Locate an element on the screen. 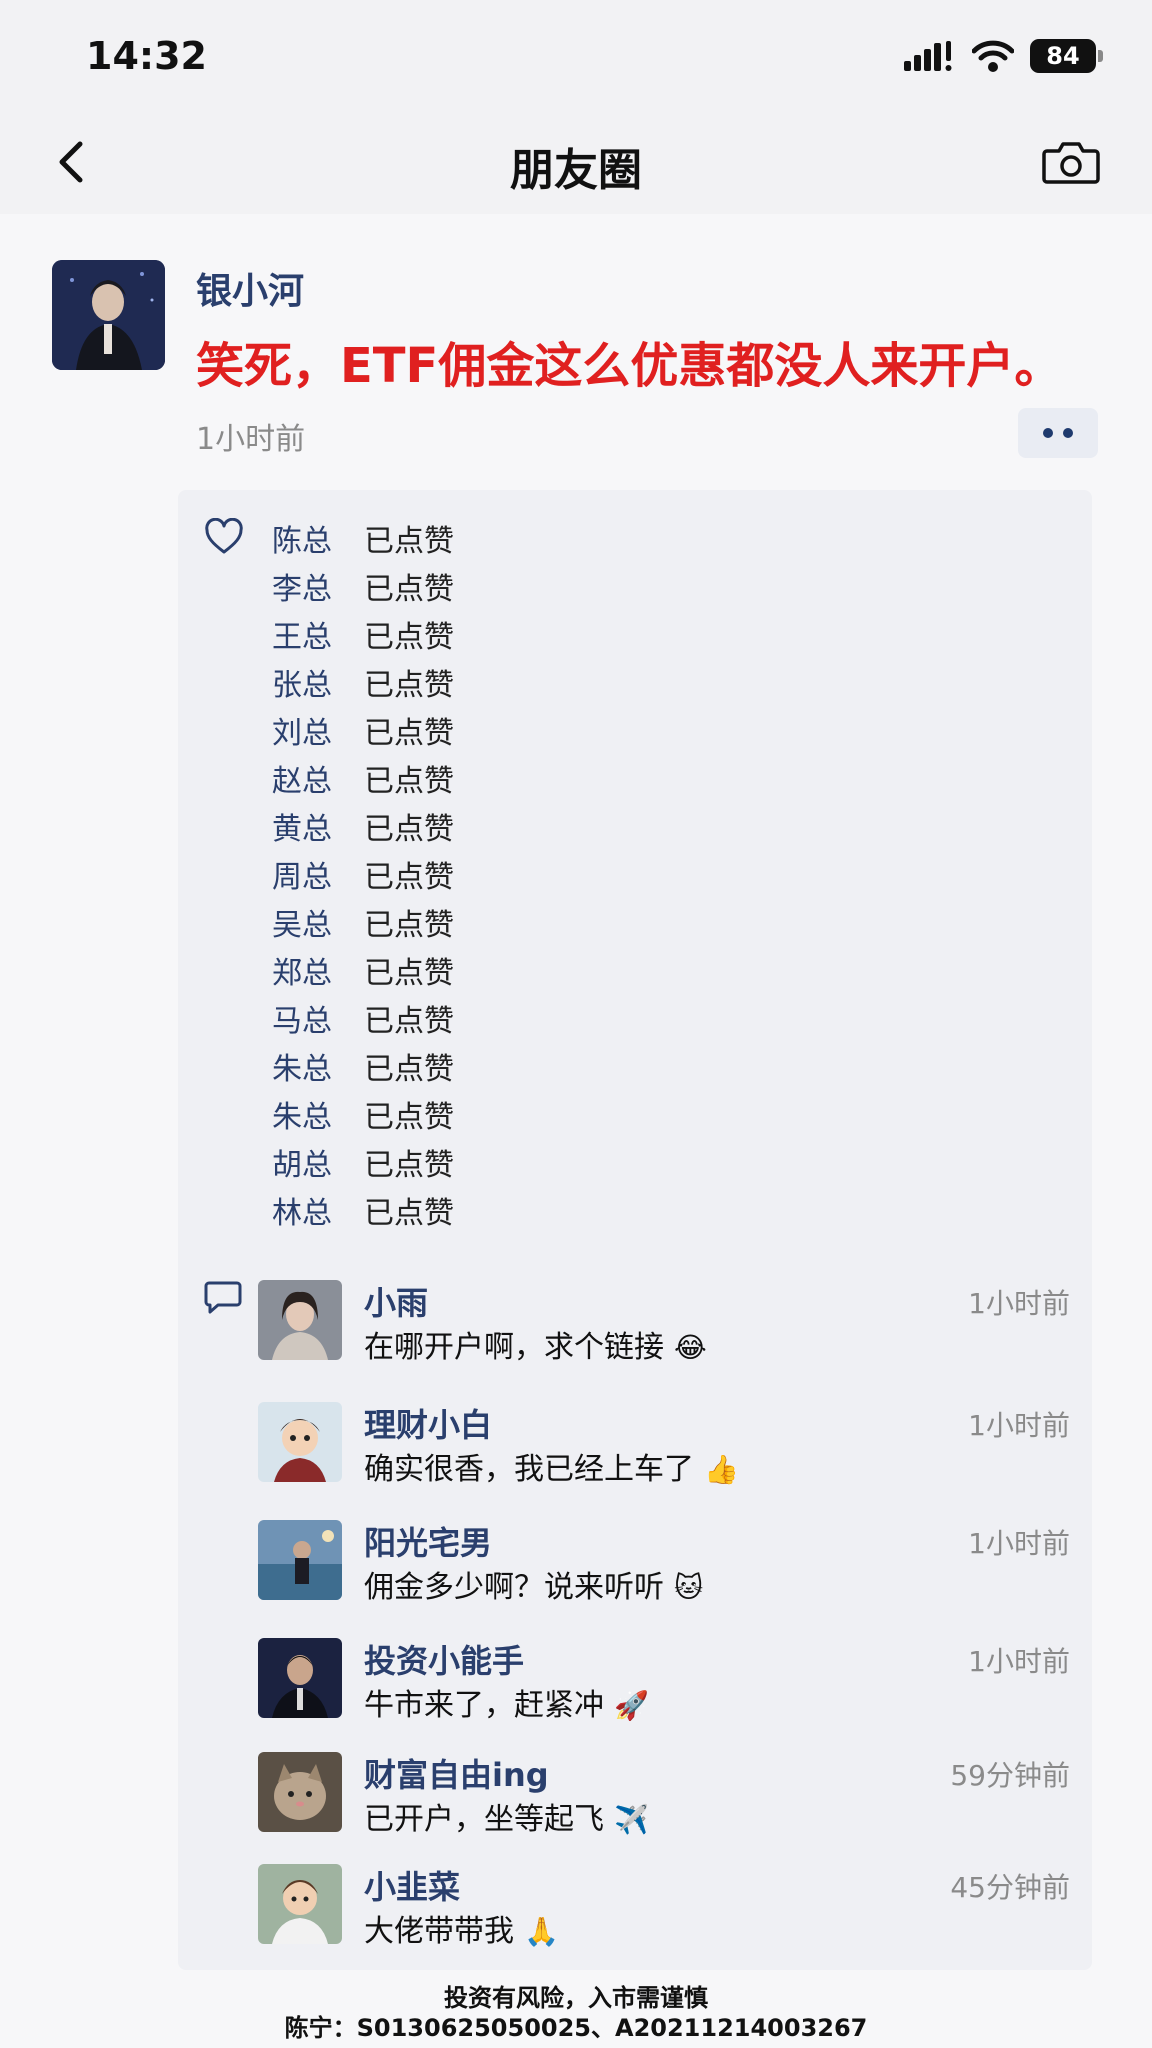  comment-item: 理财小白 确实很香，我已经上车了 👍 1小时前 is located at coordinates (664, 1450).